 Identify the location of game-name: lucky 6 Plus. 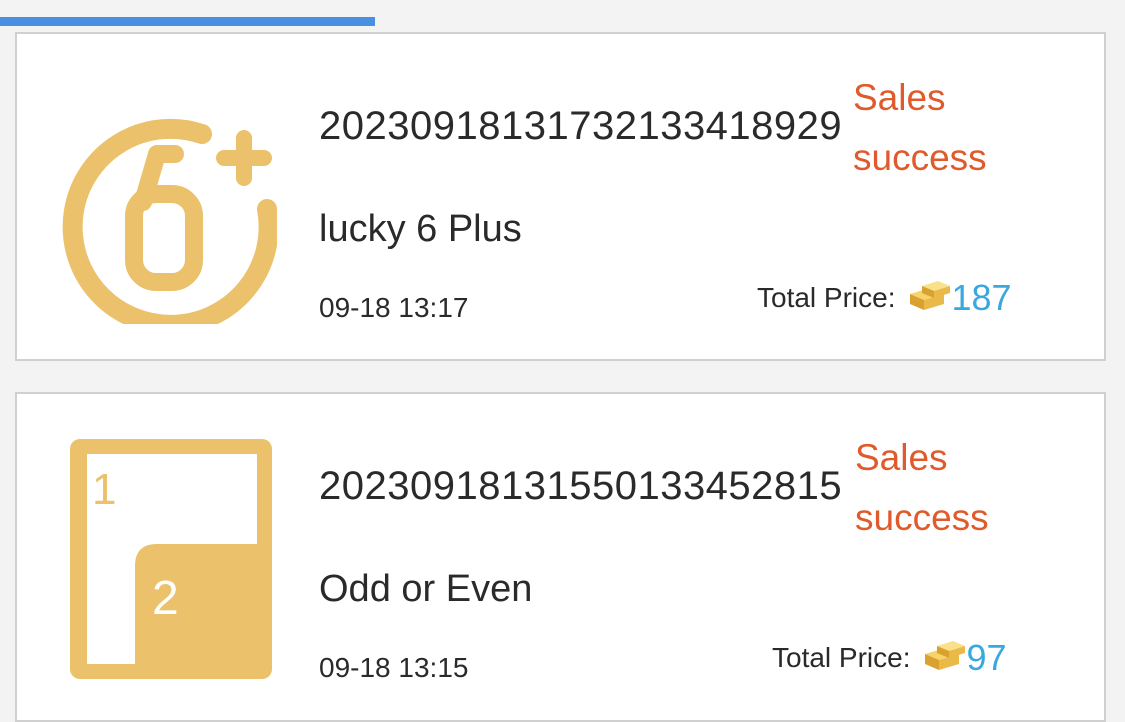
(420, 229).